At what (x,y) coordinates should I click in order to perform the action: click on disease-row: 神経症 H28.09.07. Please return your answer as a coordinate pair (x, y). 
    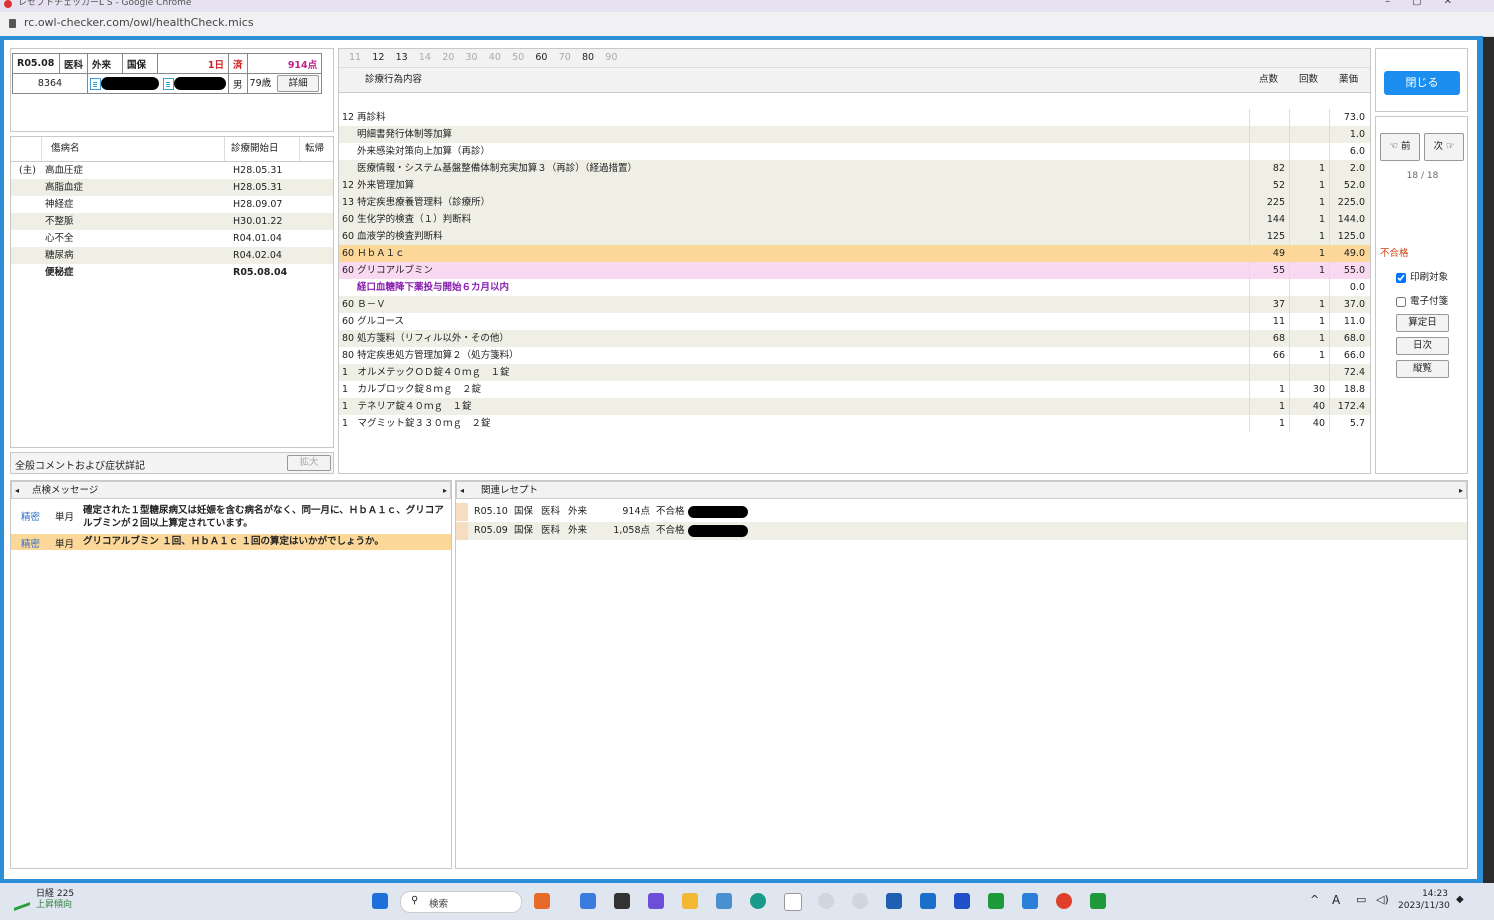
    Looking at the image, I should click on (172, 204).